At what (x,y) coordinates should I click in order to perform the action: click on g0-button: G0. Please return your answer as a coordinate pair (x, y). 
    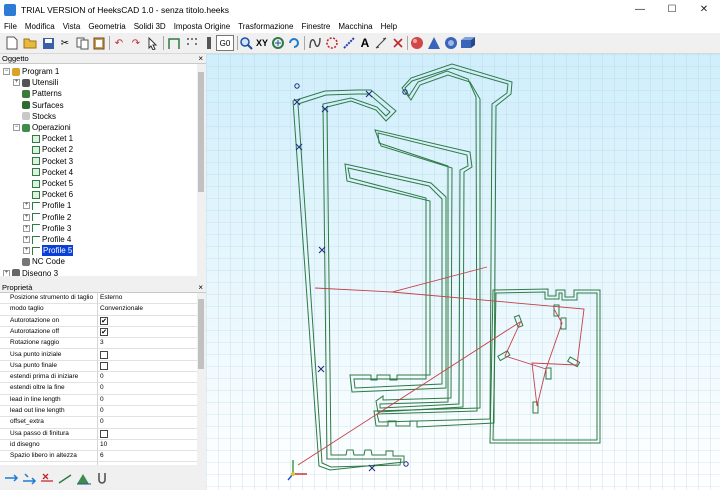
    Looking at the image, I should click on (225, 43).